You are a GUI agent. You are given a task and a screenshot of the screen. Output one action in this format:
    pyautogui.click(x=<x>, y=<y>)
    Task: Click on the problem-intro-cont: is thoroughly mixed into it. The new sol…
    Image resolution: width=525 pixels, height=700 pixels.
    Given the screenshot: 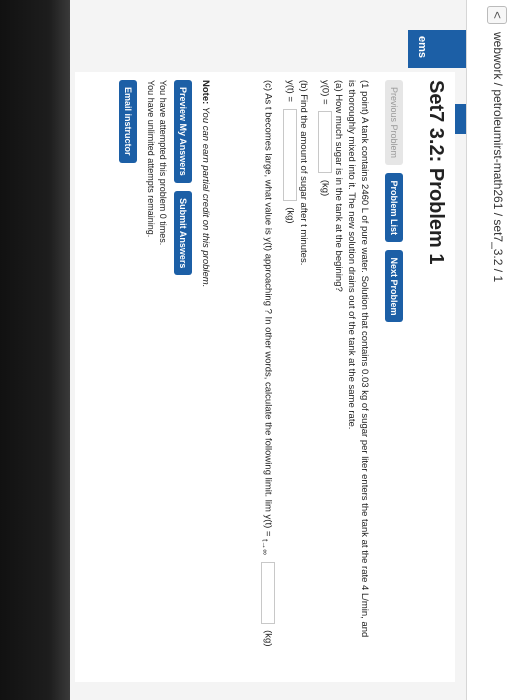 What is the action you would take?
    pyautogui.click(x=351, y=255)
    